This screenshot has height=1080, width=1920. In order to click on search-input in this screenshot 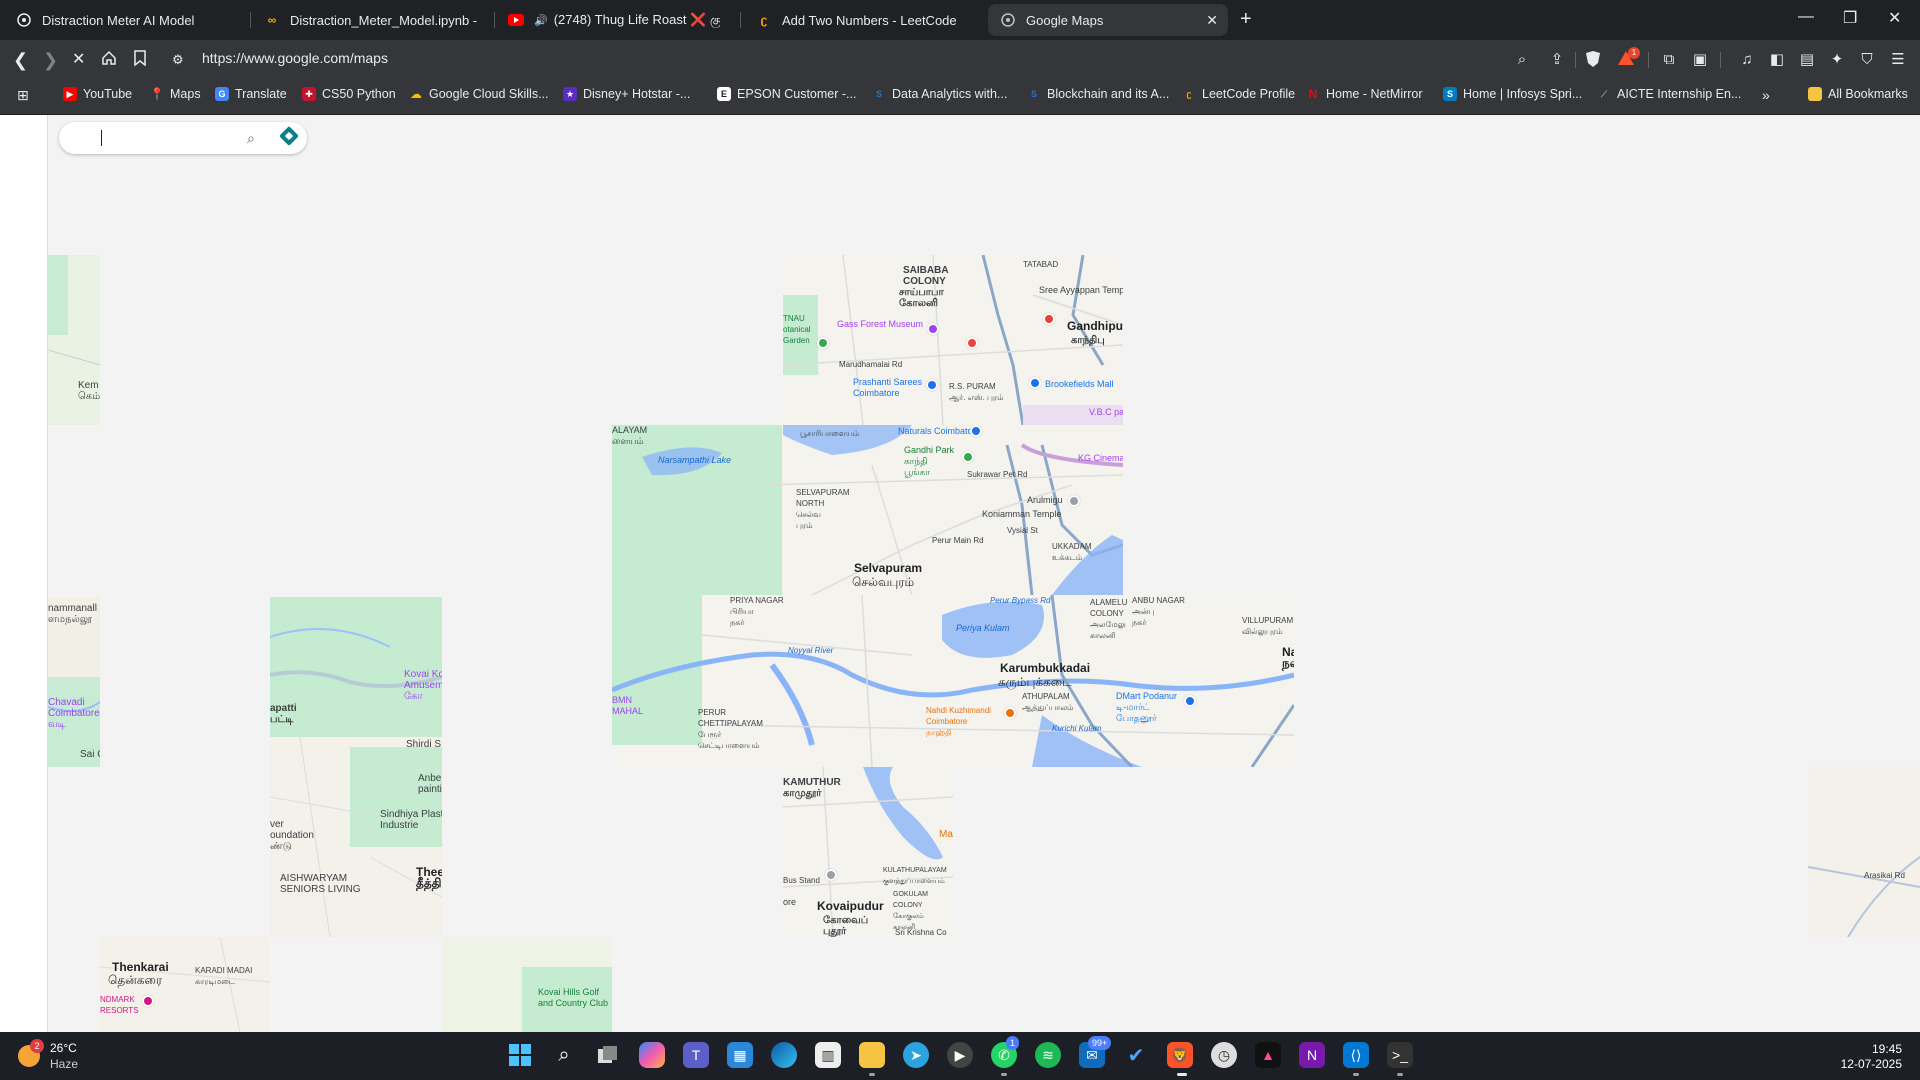, I will do `click(165, 138)`.